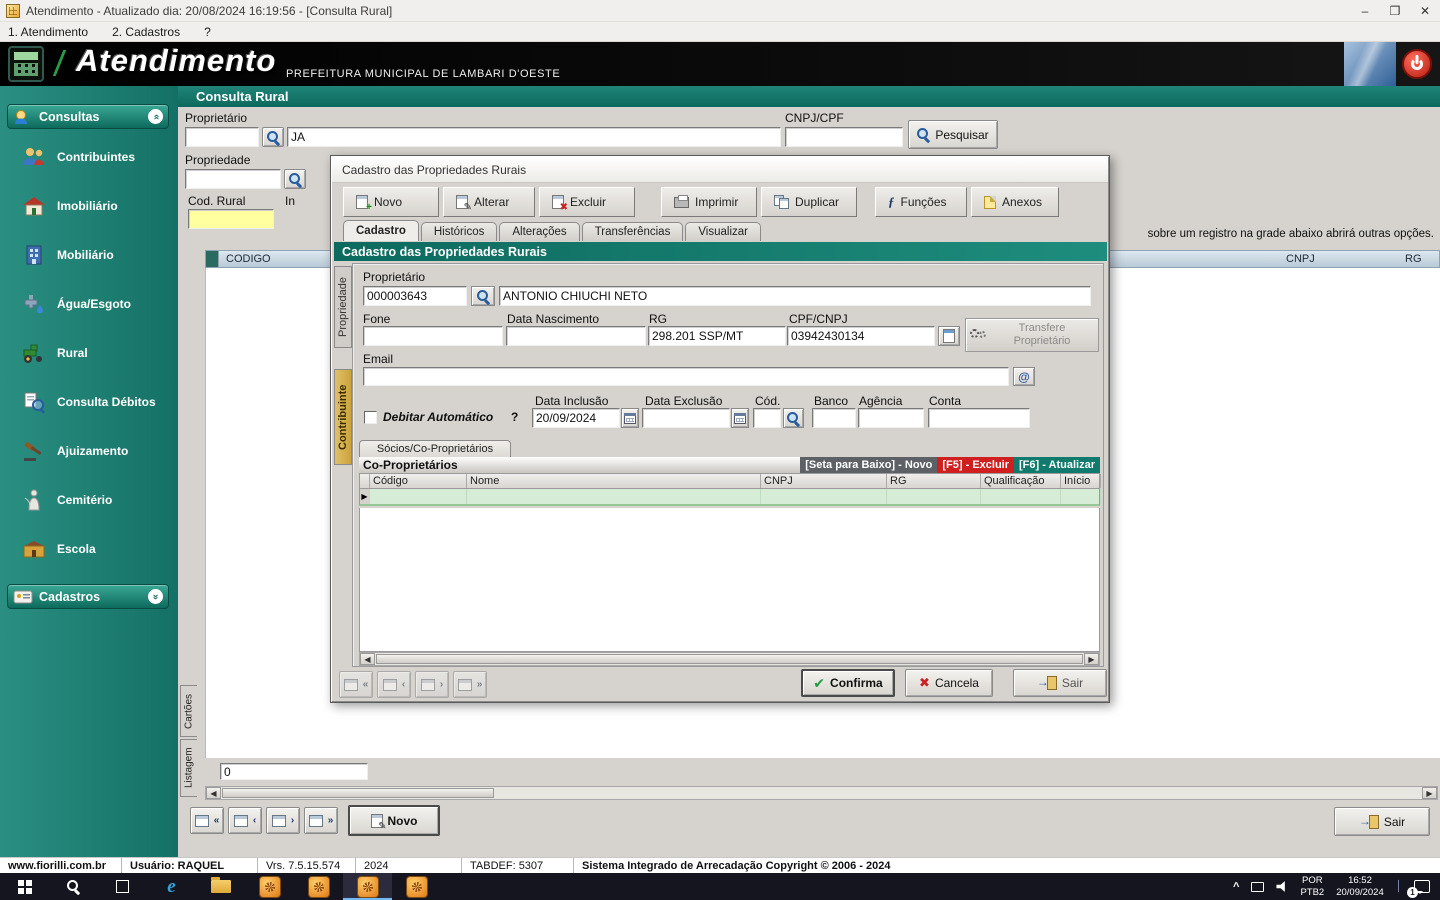  I want to click on transfere-proprietario-button: Transfere Proprietário, so click(1032, 335).